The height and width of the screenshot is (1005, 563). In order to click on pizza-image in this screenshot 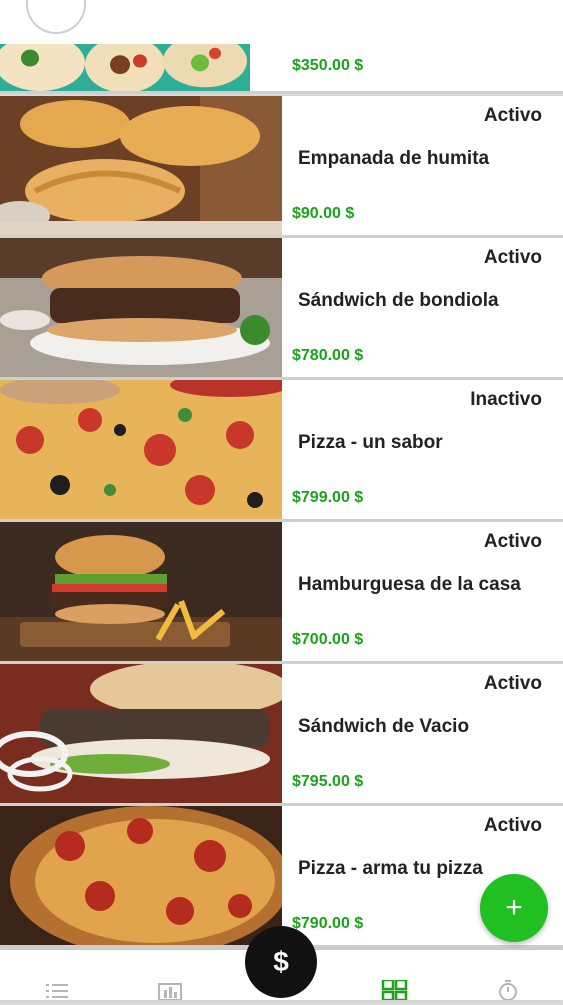, I will do `click(141, 449)`.